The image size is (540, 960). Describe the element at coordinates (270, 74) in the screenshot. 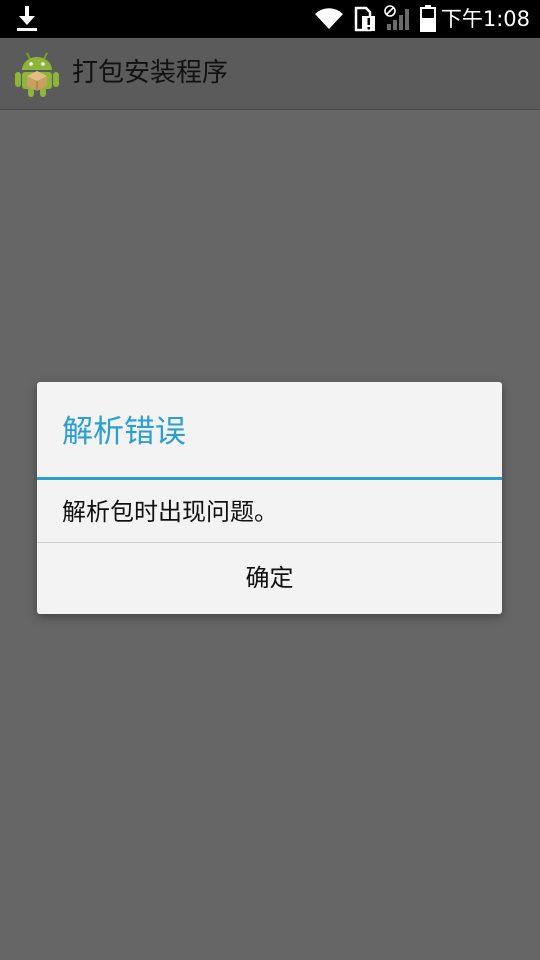

I see `action-bar: 打包安装程序` at that location.